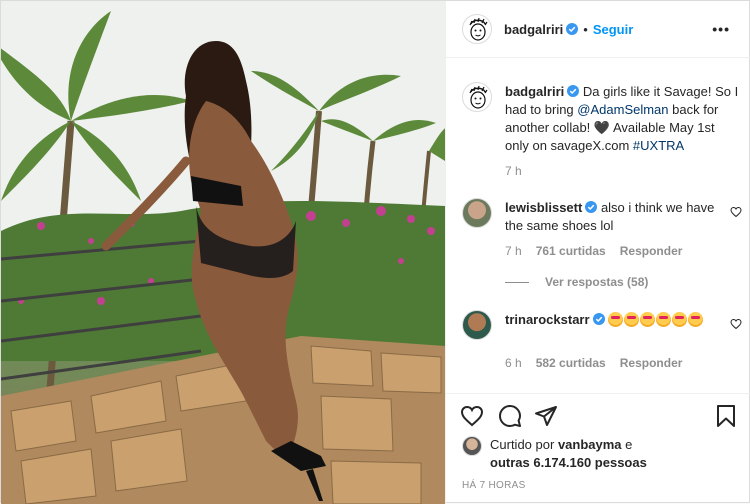 The width and height of the screenshot is (750, 504). I want to click on liker-username: vanbayma, so click(590, 444).